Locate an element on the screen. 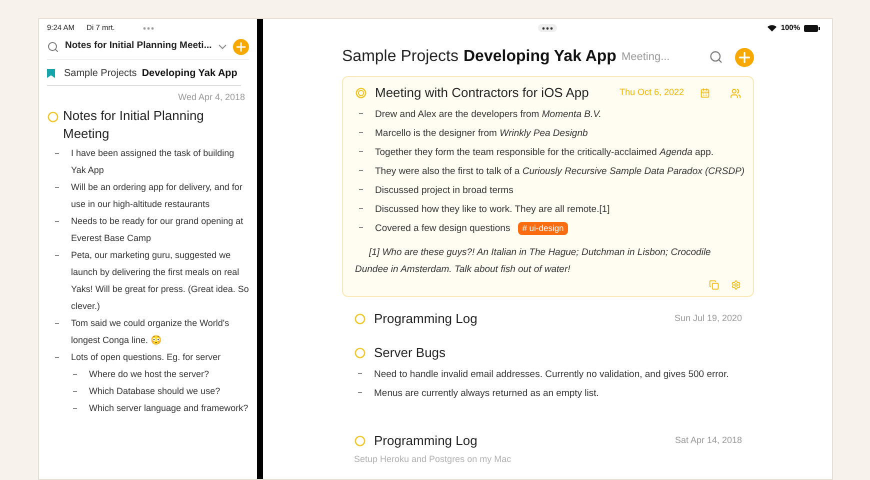  breadcrumb: Sample Projects Developing Yak App is located at coordinates (144, 76).